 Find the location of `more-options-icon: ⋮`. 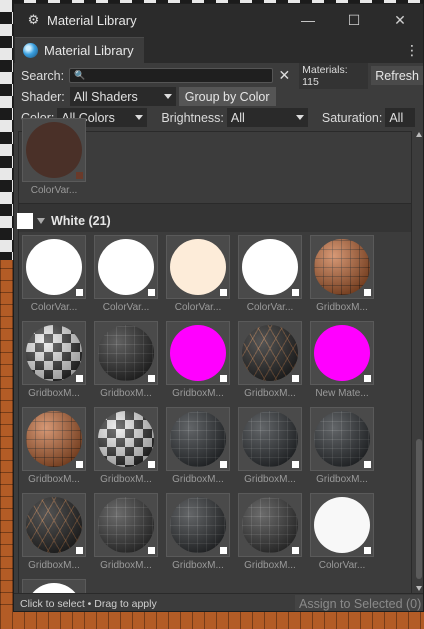

more-options-icon: ⋮ is located at coordinates (412, 50).